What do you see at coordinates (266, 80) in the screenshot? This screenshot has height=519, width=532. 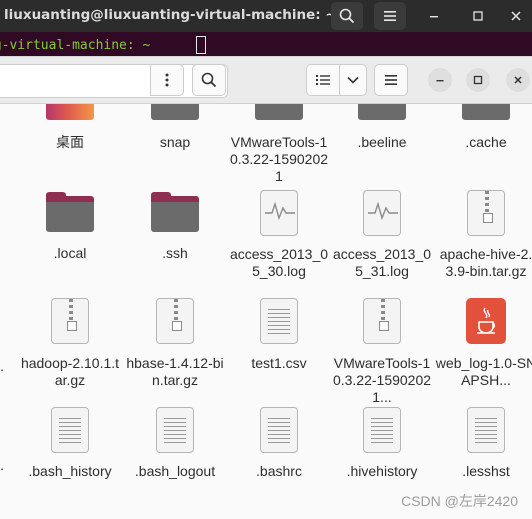 I see `file-manager-header` at bounding box center [266, 80].